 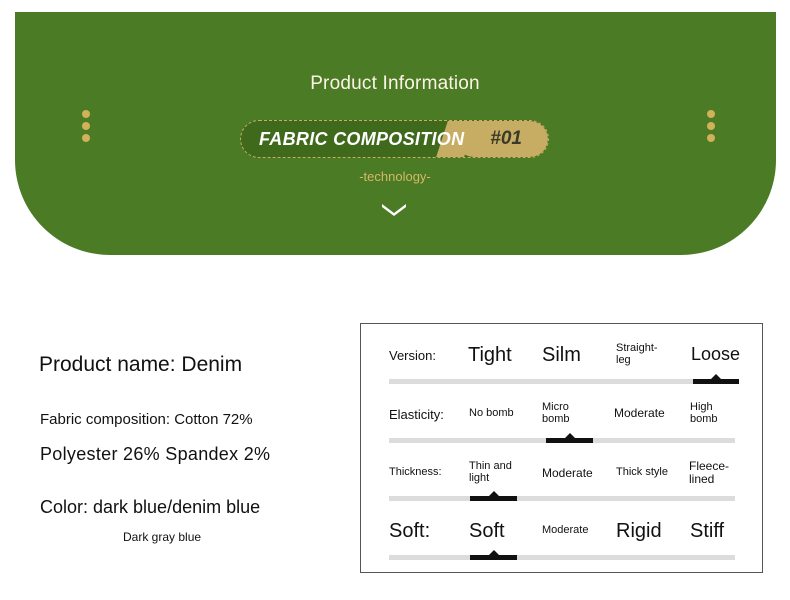 I want to click on option-rigid: Rigid, so click(x=639, y=531).